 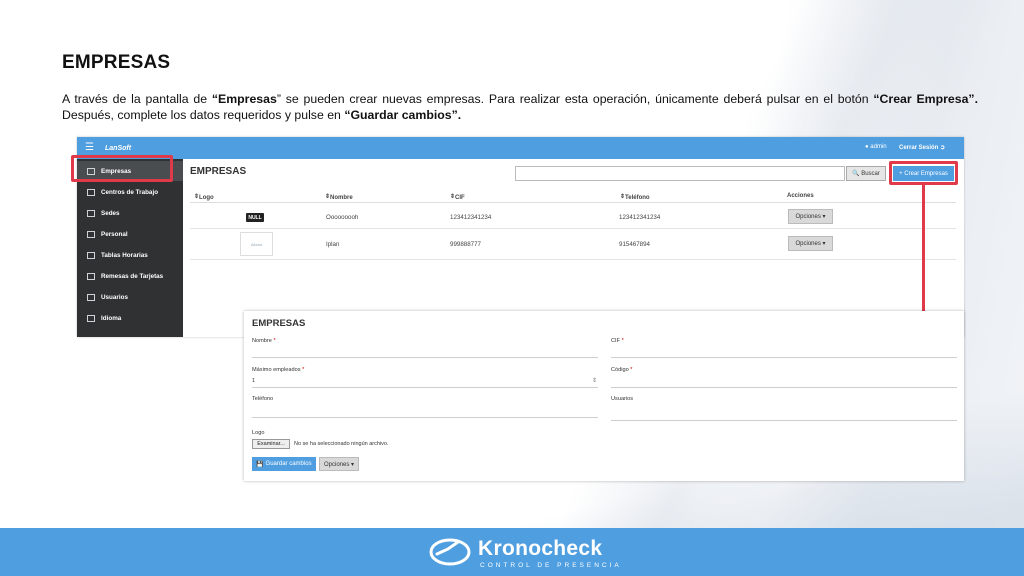 I want to click on user-menu: ● admin, so click(x=876, y=147).